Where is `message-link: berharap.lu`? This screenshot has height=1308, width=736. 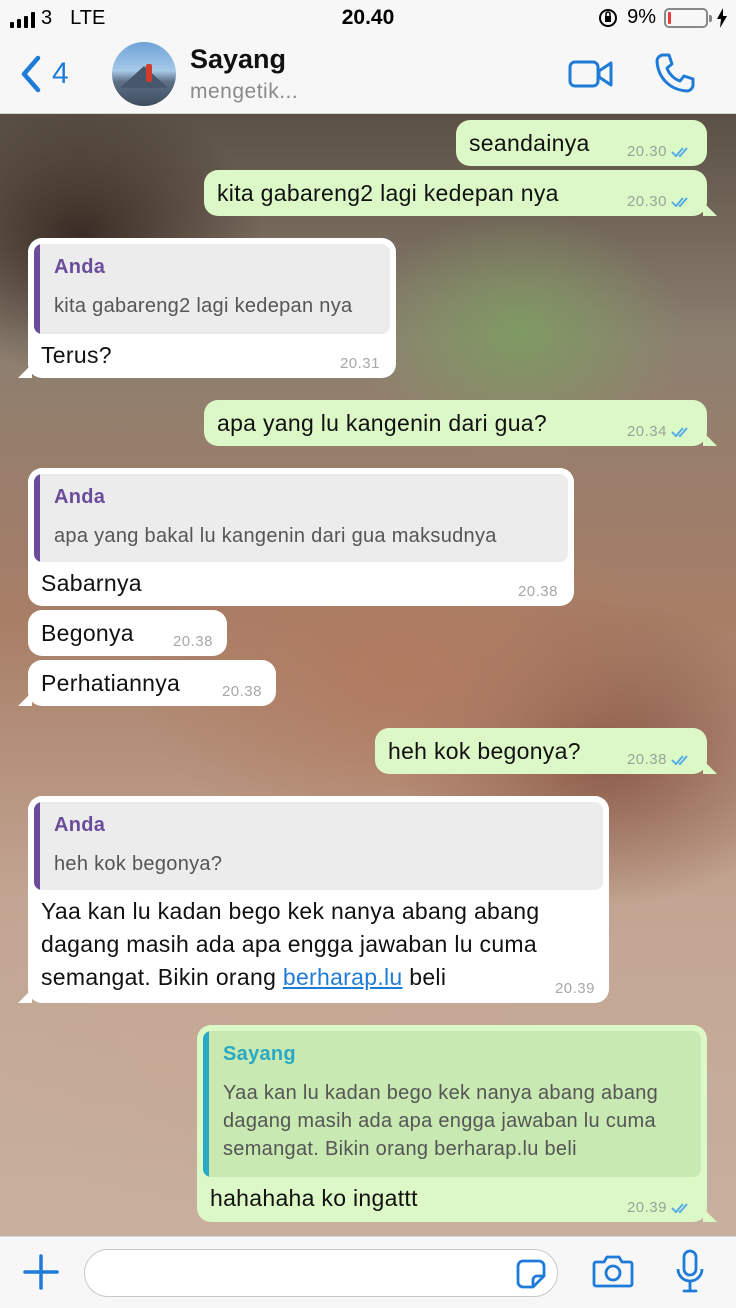 message-link: berharap.lu is located at coordinates (343, 977).